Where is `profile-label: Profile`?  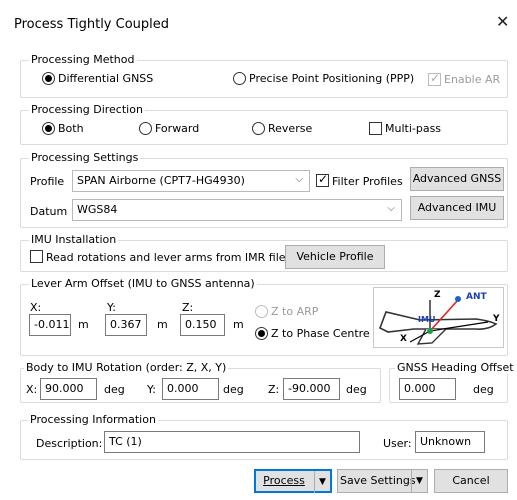
profile-label: Profile is located at coordinates (47, 181).